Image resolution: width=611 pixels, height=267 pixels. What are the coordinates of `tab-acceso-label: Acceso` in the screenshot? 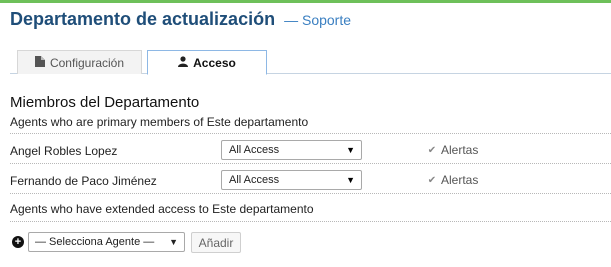 It's located at (214, 62).